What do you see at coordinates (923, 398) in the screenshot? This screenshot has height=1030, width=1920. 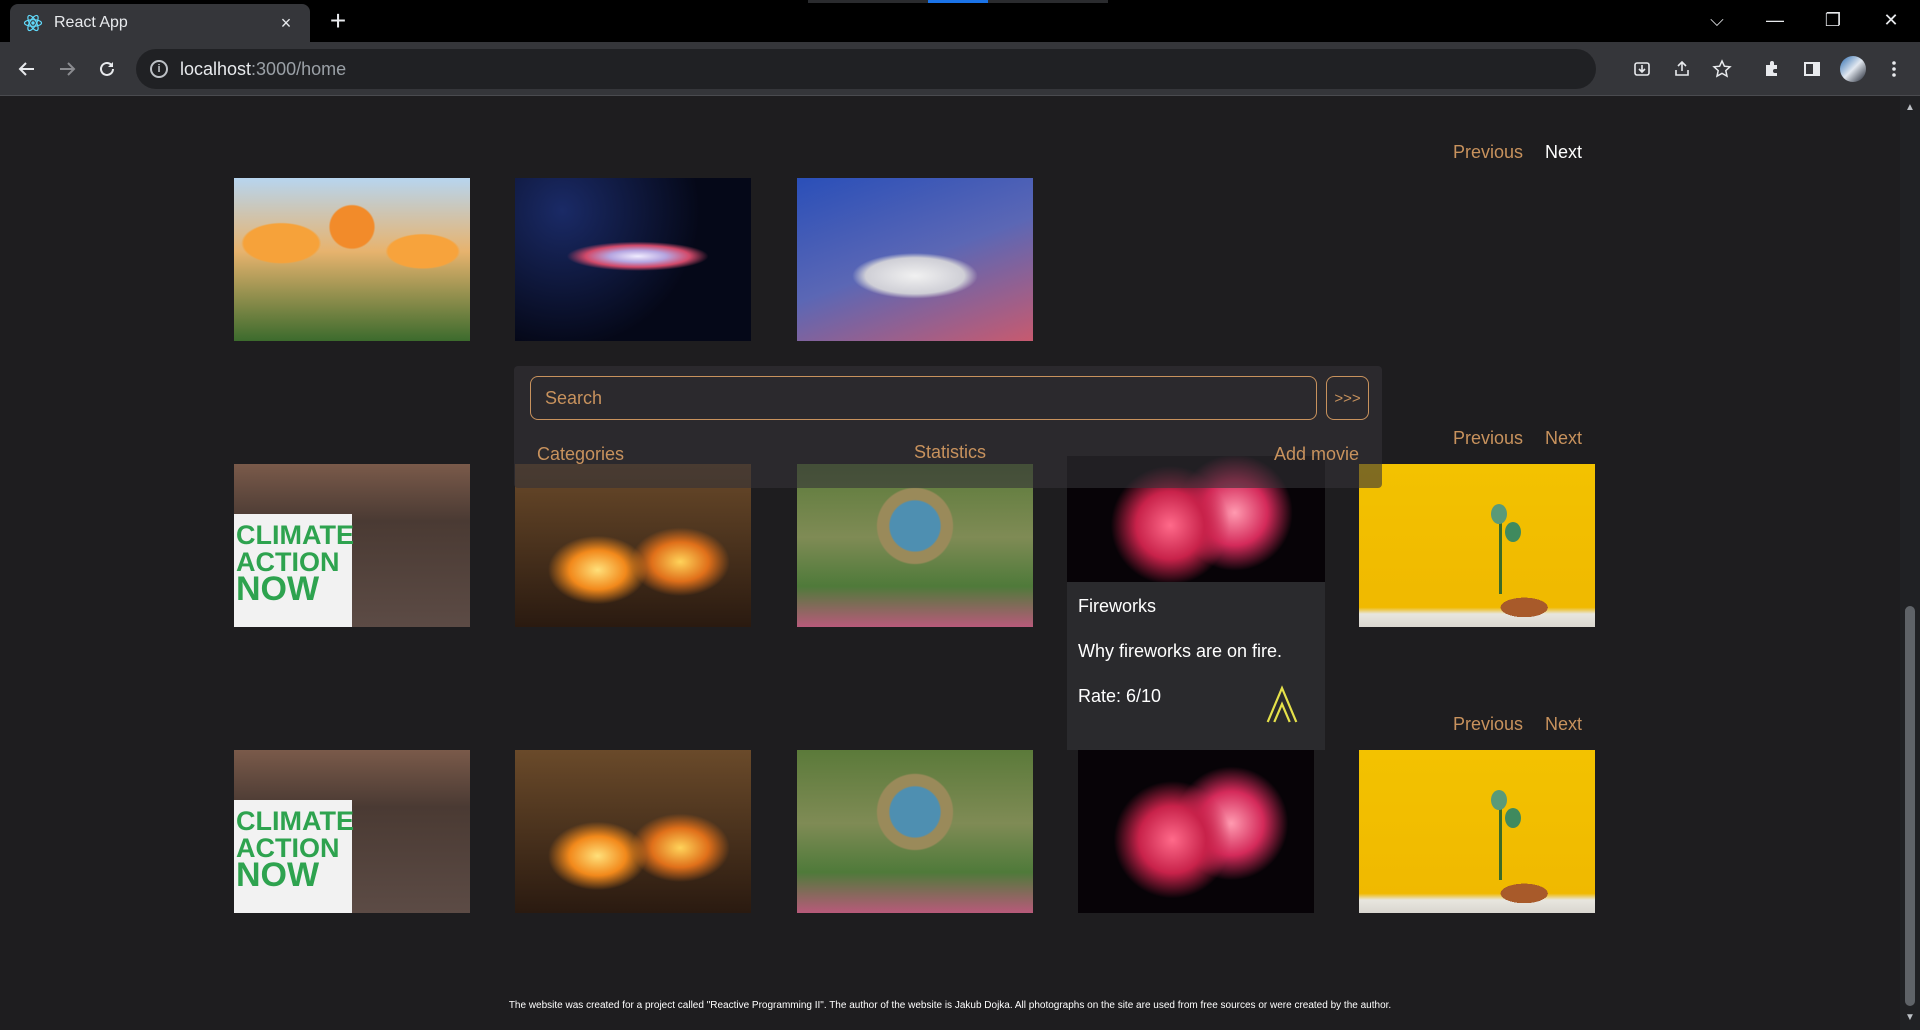 I see `search-input` at bounding box center [923, 398].